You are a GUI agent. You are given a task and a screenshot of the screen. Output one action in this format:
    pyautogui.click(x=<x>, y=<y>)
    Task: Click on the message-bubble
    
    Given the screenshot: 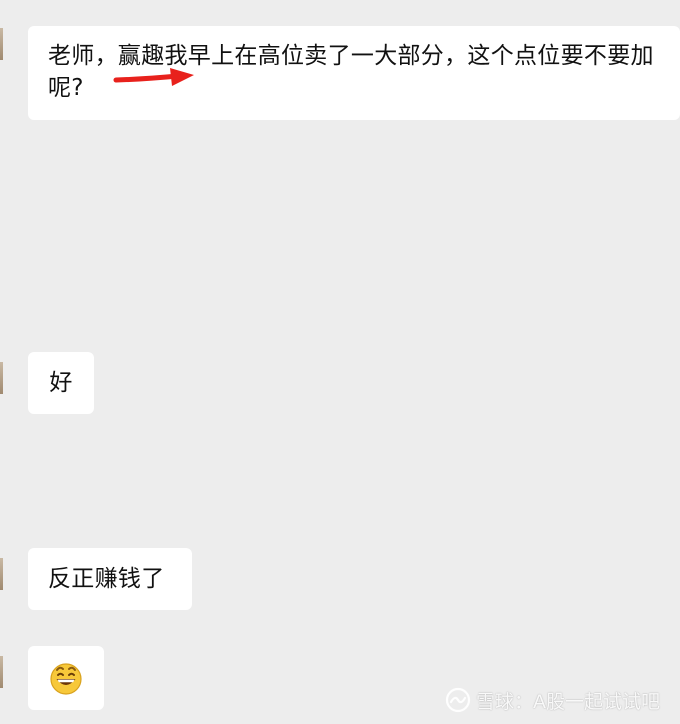 What is the action you would take?
    pyautogui.click(x=66, y=678)
    